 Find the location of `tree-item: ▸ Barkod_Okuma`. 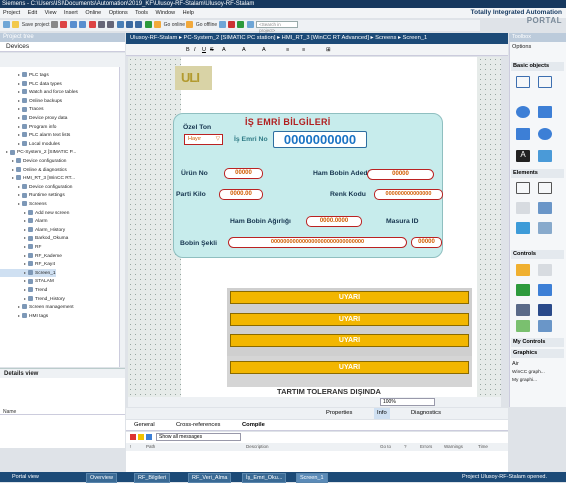

tree-item: ▸ Barkod_Okuma is located at coordinates (34, 238).